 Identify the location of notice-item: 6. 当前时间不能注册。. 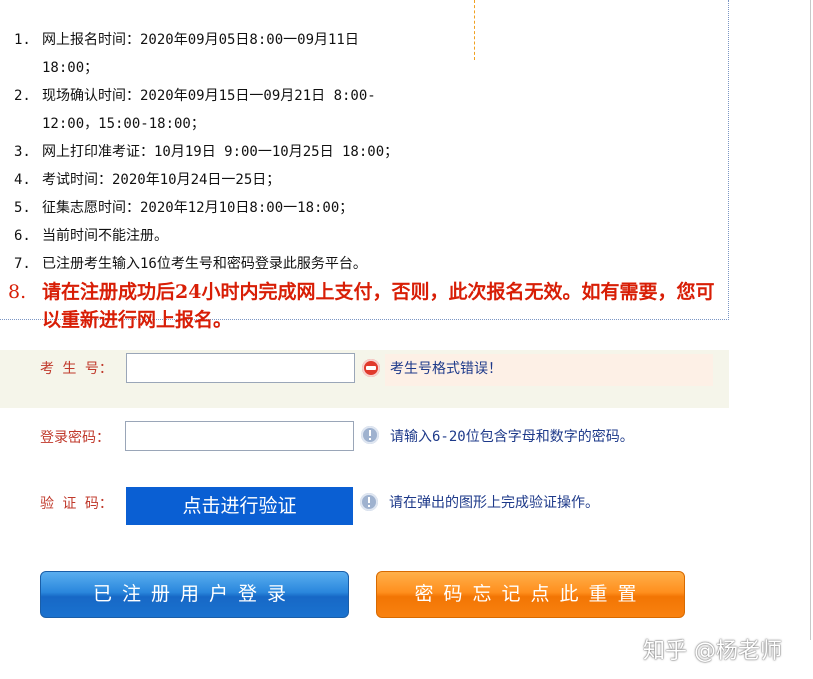
(91, 236).